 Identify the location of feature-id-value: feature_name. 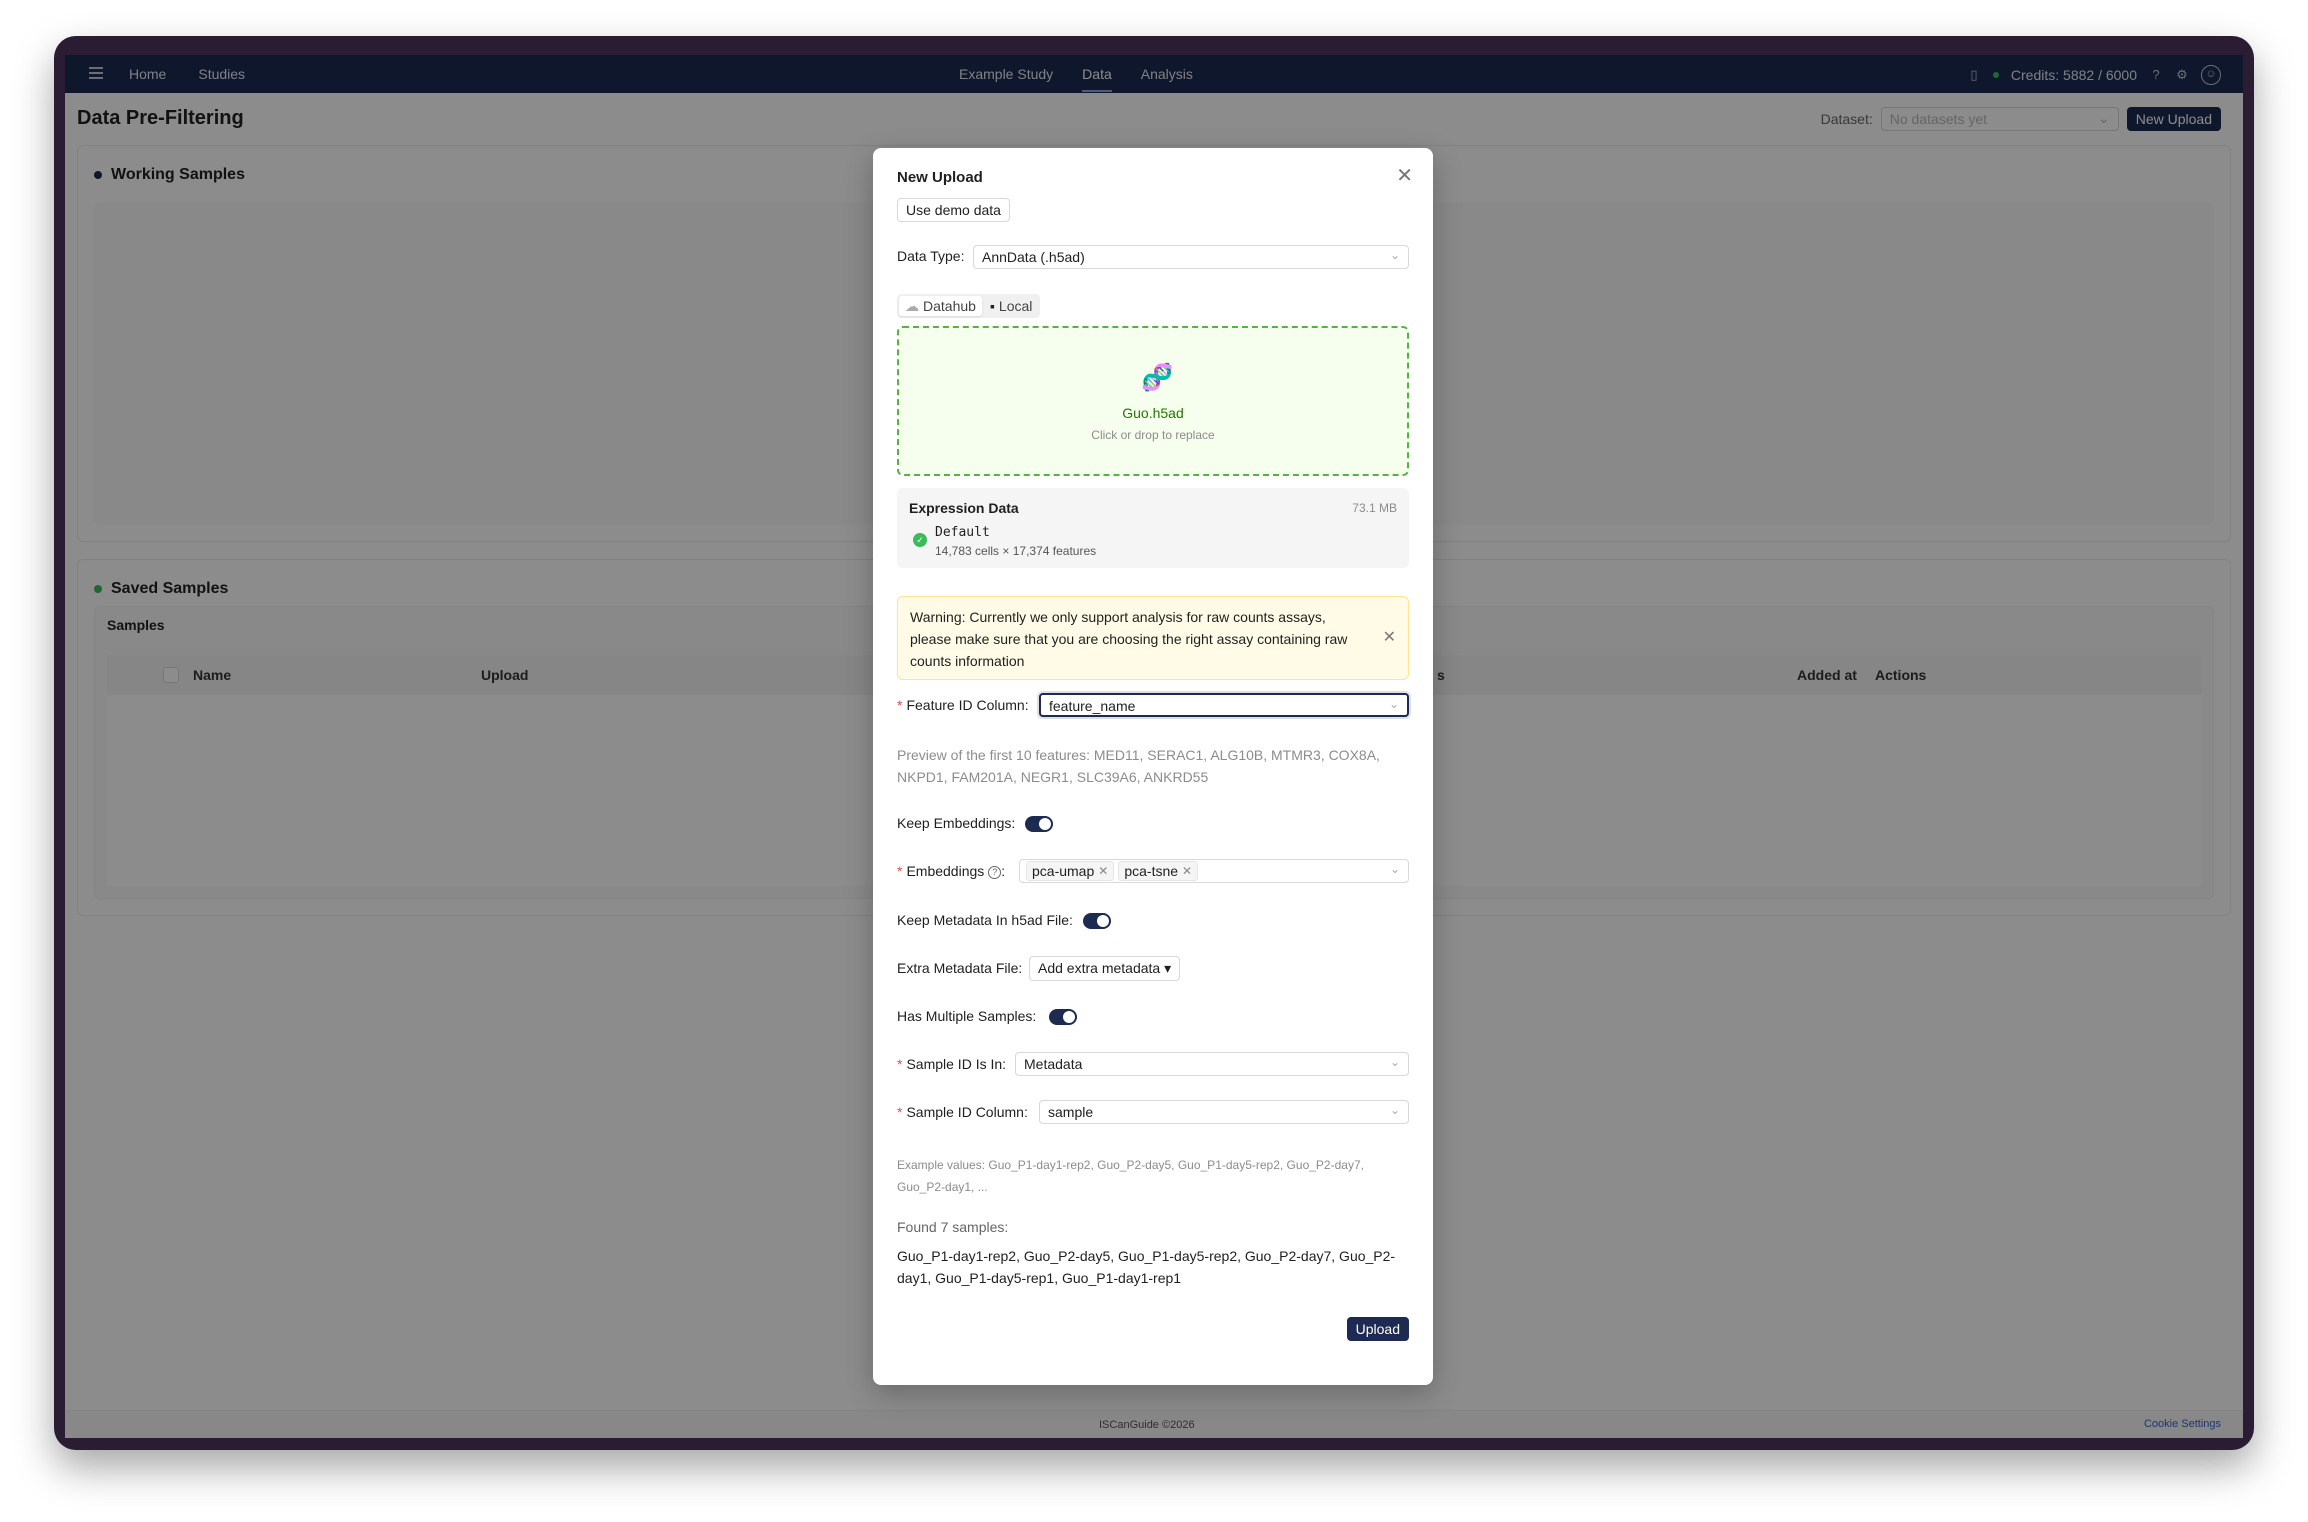
(1092, 706).